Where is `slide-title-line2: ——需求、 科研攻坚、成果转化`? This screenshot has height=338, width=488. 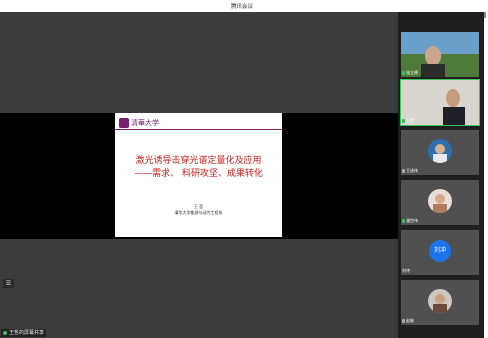
slide-title-line2: ——需求、 科研攻坚、成果转化 is located at coordinates (198, 174).